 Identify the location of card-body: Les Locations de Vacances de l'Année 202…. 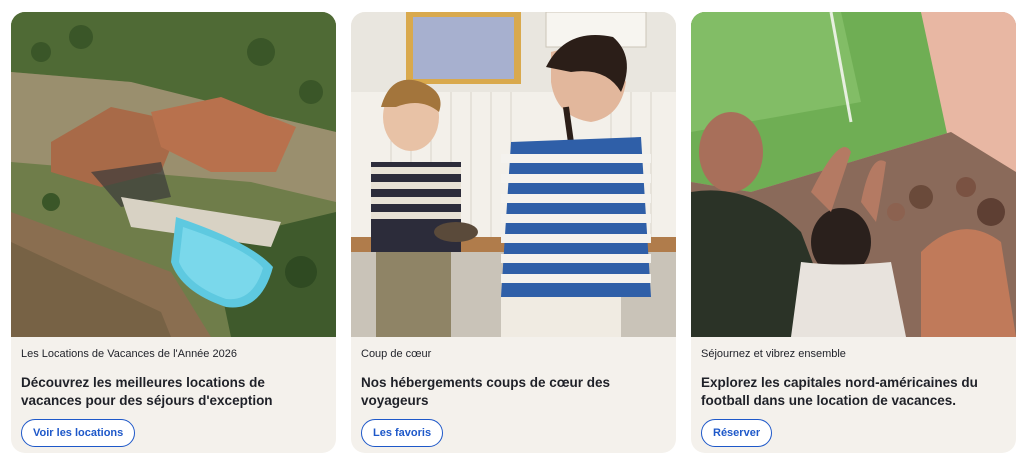
(173, 392).